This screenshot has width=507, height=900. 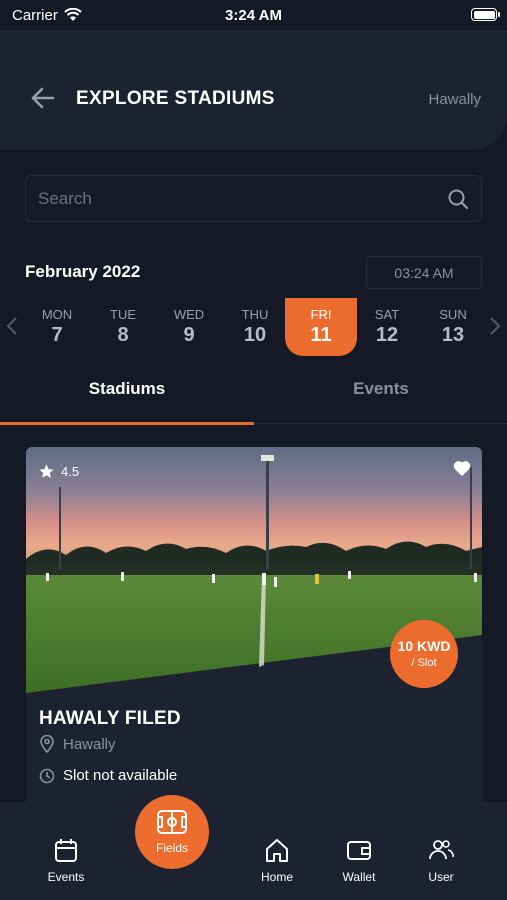 I want to click on carrier-info: Carrier, so click(x=47, y=15).